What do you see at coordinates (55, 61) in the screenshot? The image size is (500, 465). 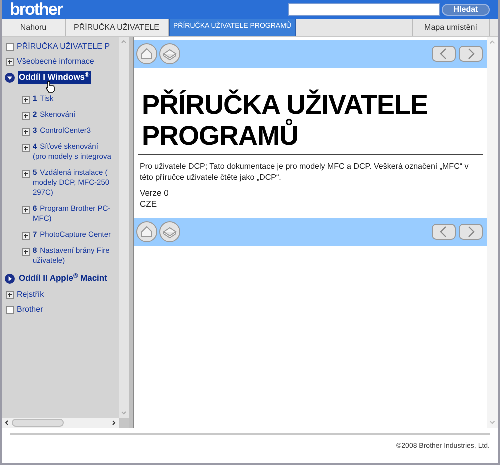 I see `sidebar-link: Všeobecné informace` at bounding box center [55, 61].